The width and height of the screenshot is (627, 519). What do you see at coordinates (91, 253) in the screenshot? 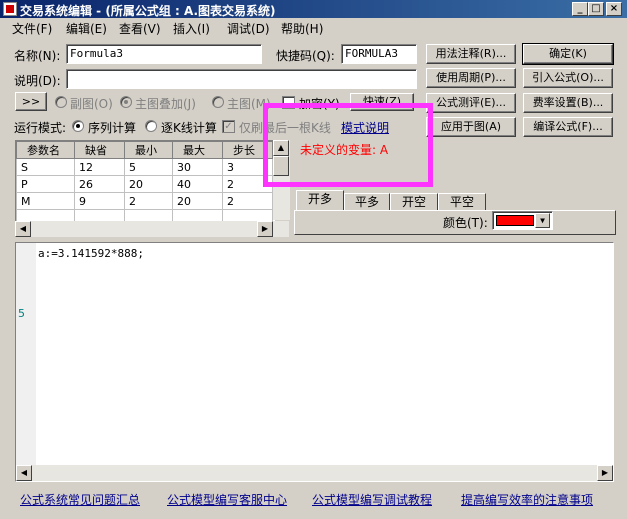
I see `editor-code-line: a:=3.141592*888;` at bounding box center [91, 253].